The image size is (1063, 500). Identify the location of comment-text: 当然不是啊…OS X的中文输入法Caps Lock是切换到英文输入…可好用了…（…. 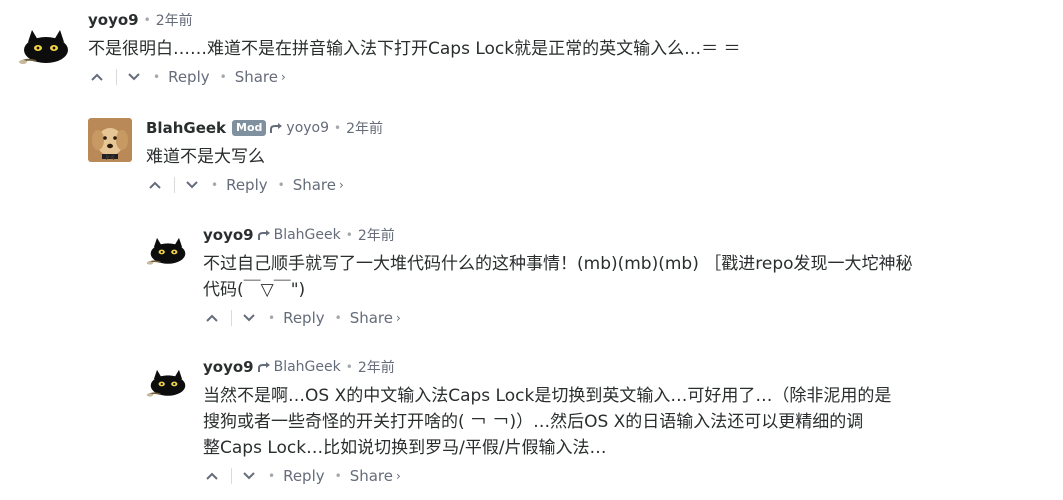
(547, 422).